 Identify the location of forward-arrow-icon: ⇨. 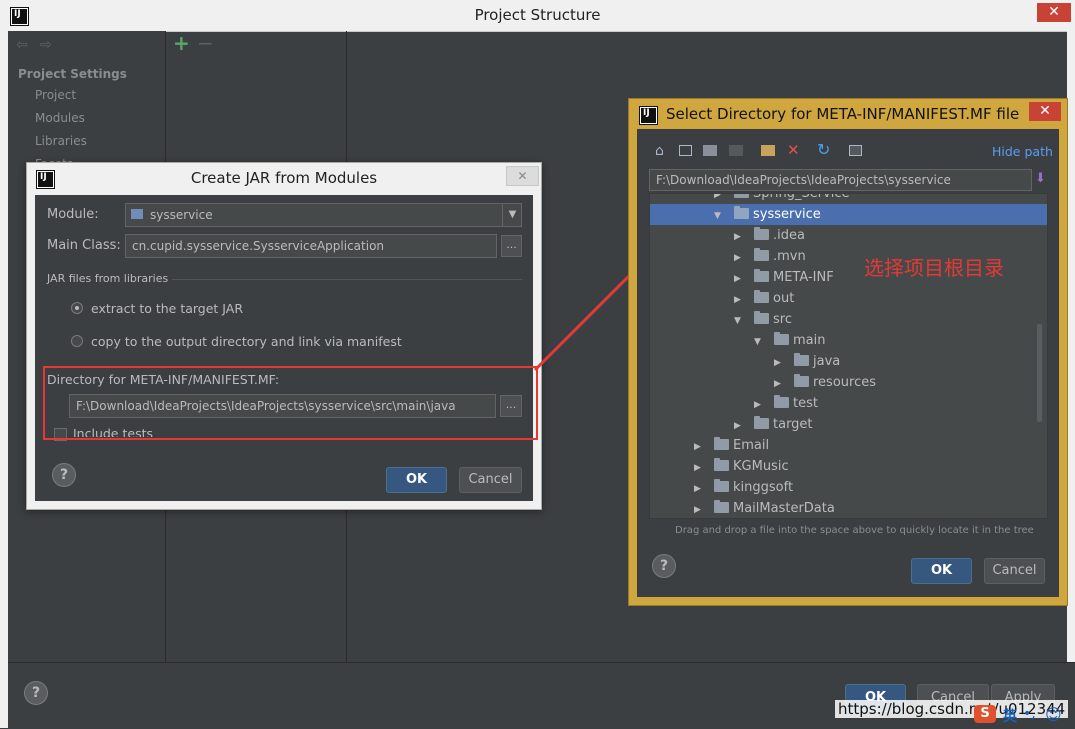
(46, 45).